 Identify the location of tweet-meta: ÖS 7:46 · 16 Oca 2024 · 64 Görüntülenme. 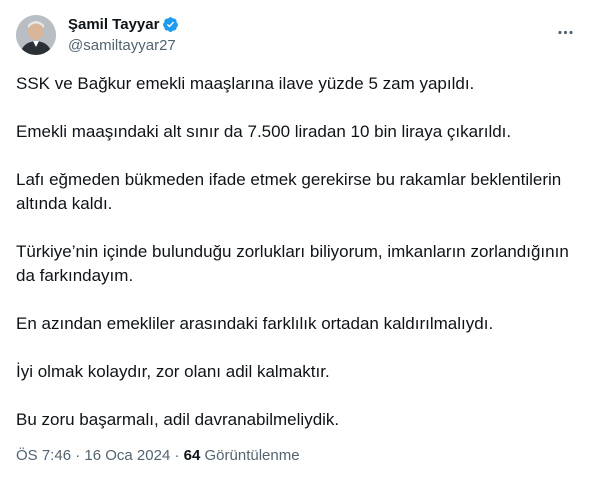
(158, 456).